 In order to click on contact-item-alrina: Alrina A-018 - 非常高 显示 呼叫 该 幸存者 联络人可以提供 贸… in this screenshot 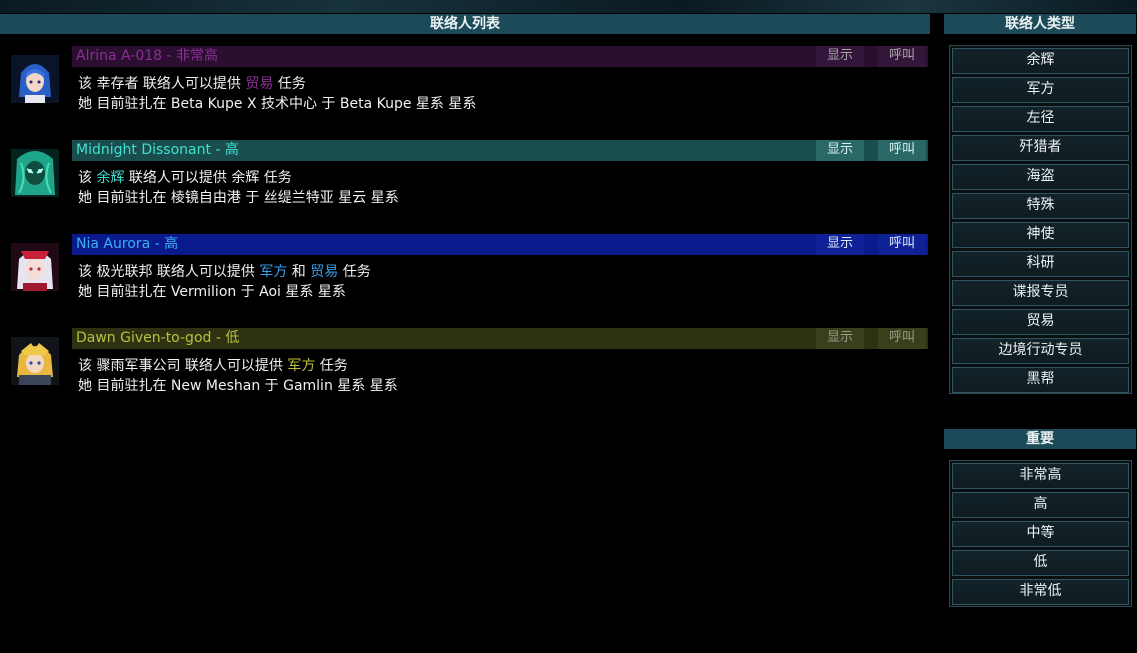, I will do `click(465, 86)`.